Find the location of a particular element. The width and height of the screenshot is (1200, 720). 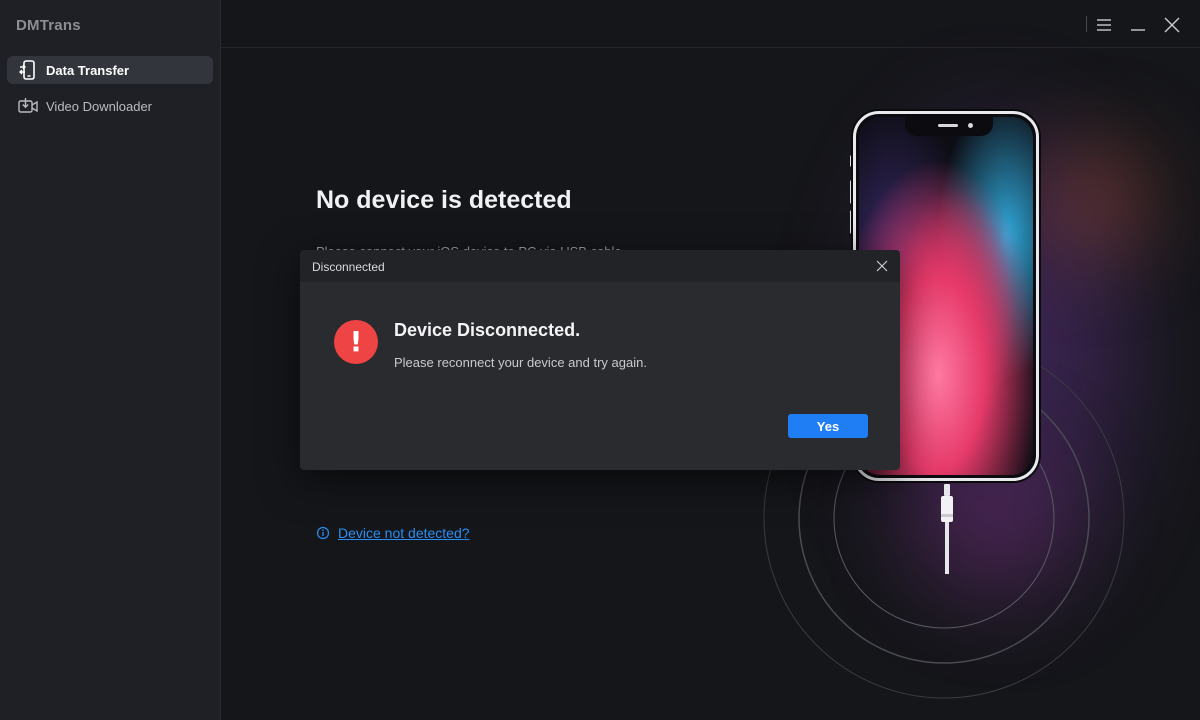

phone-transfer-icon is located at coordinates (28, 70).